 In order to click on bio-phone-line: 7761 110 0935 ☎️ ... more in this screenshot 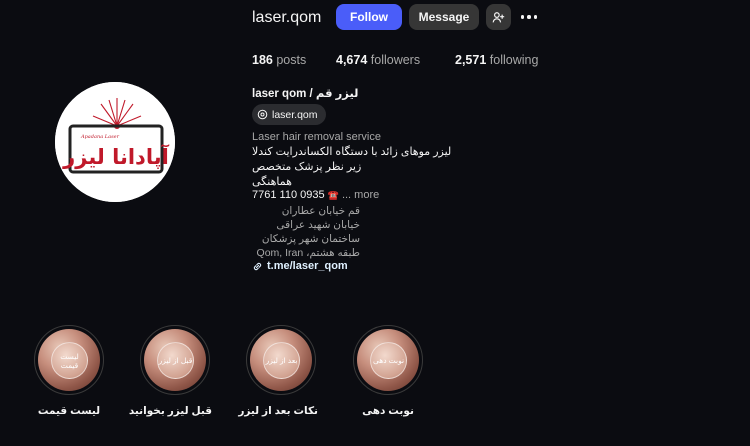, I will do `click(315, 195)`.